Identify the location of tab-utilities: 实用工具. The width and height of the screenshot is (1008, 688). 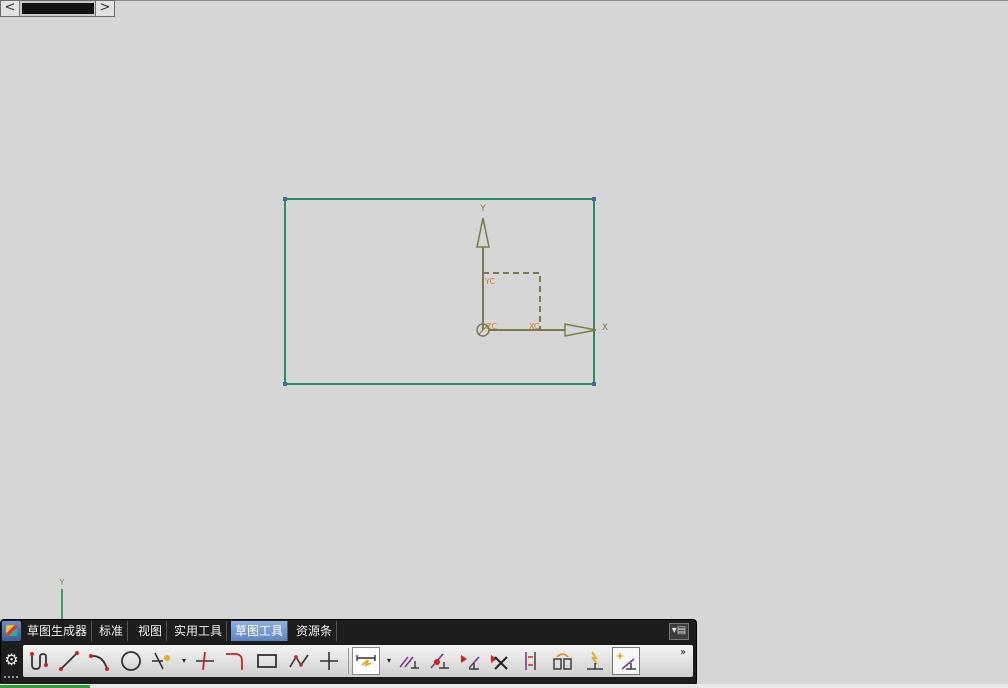
(199, 631).